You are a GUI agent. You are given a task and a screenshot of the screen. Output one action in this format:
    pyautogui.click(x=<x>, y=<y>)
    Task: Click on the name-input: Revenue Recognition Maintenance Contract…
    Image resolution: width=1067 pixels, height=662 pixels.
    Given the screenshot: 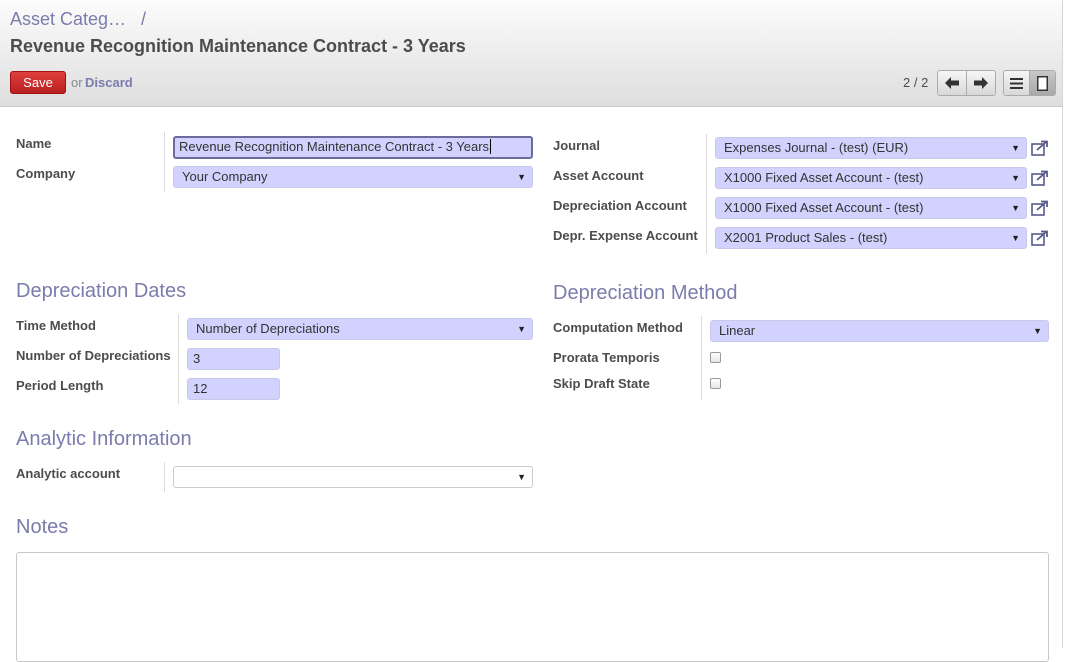 What is the action you would take?
    pyautogui.click(x=353, y=147)
    